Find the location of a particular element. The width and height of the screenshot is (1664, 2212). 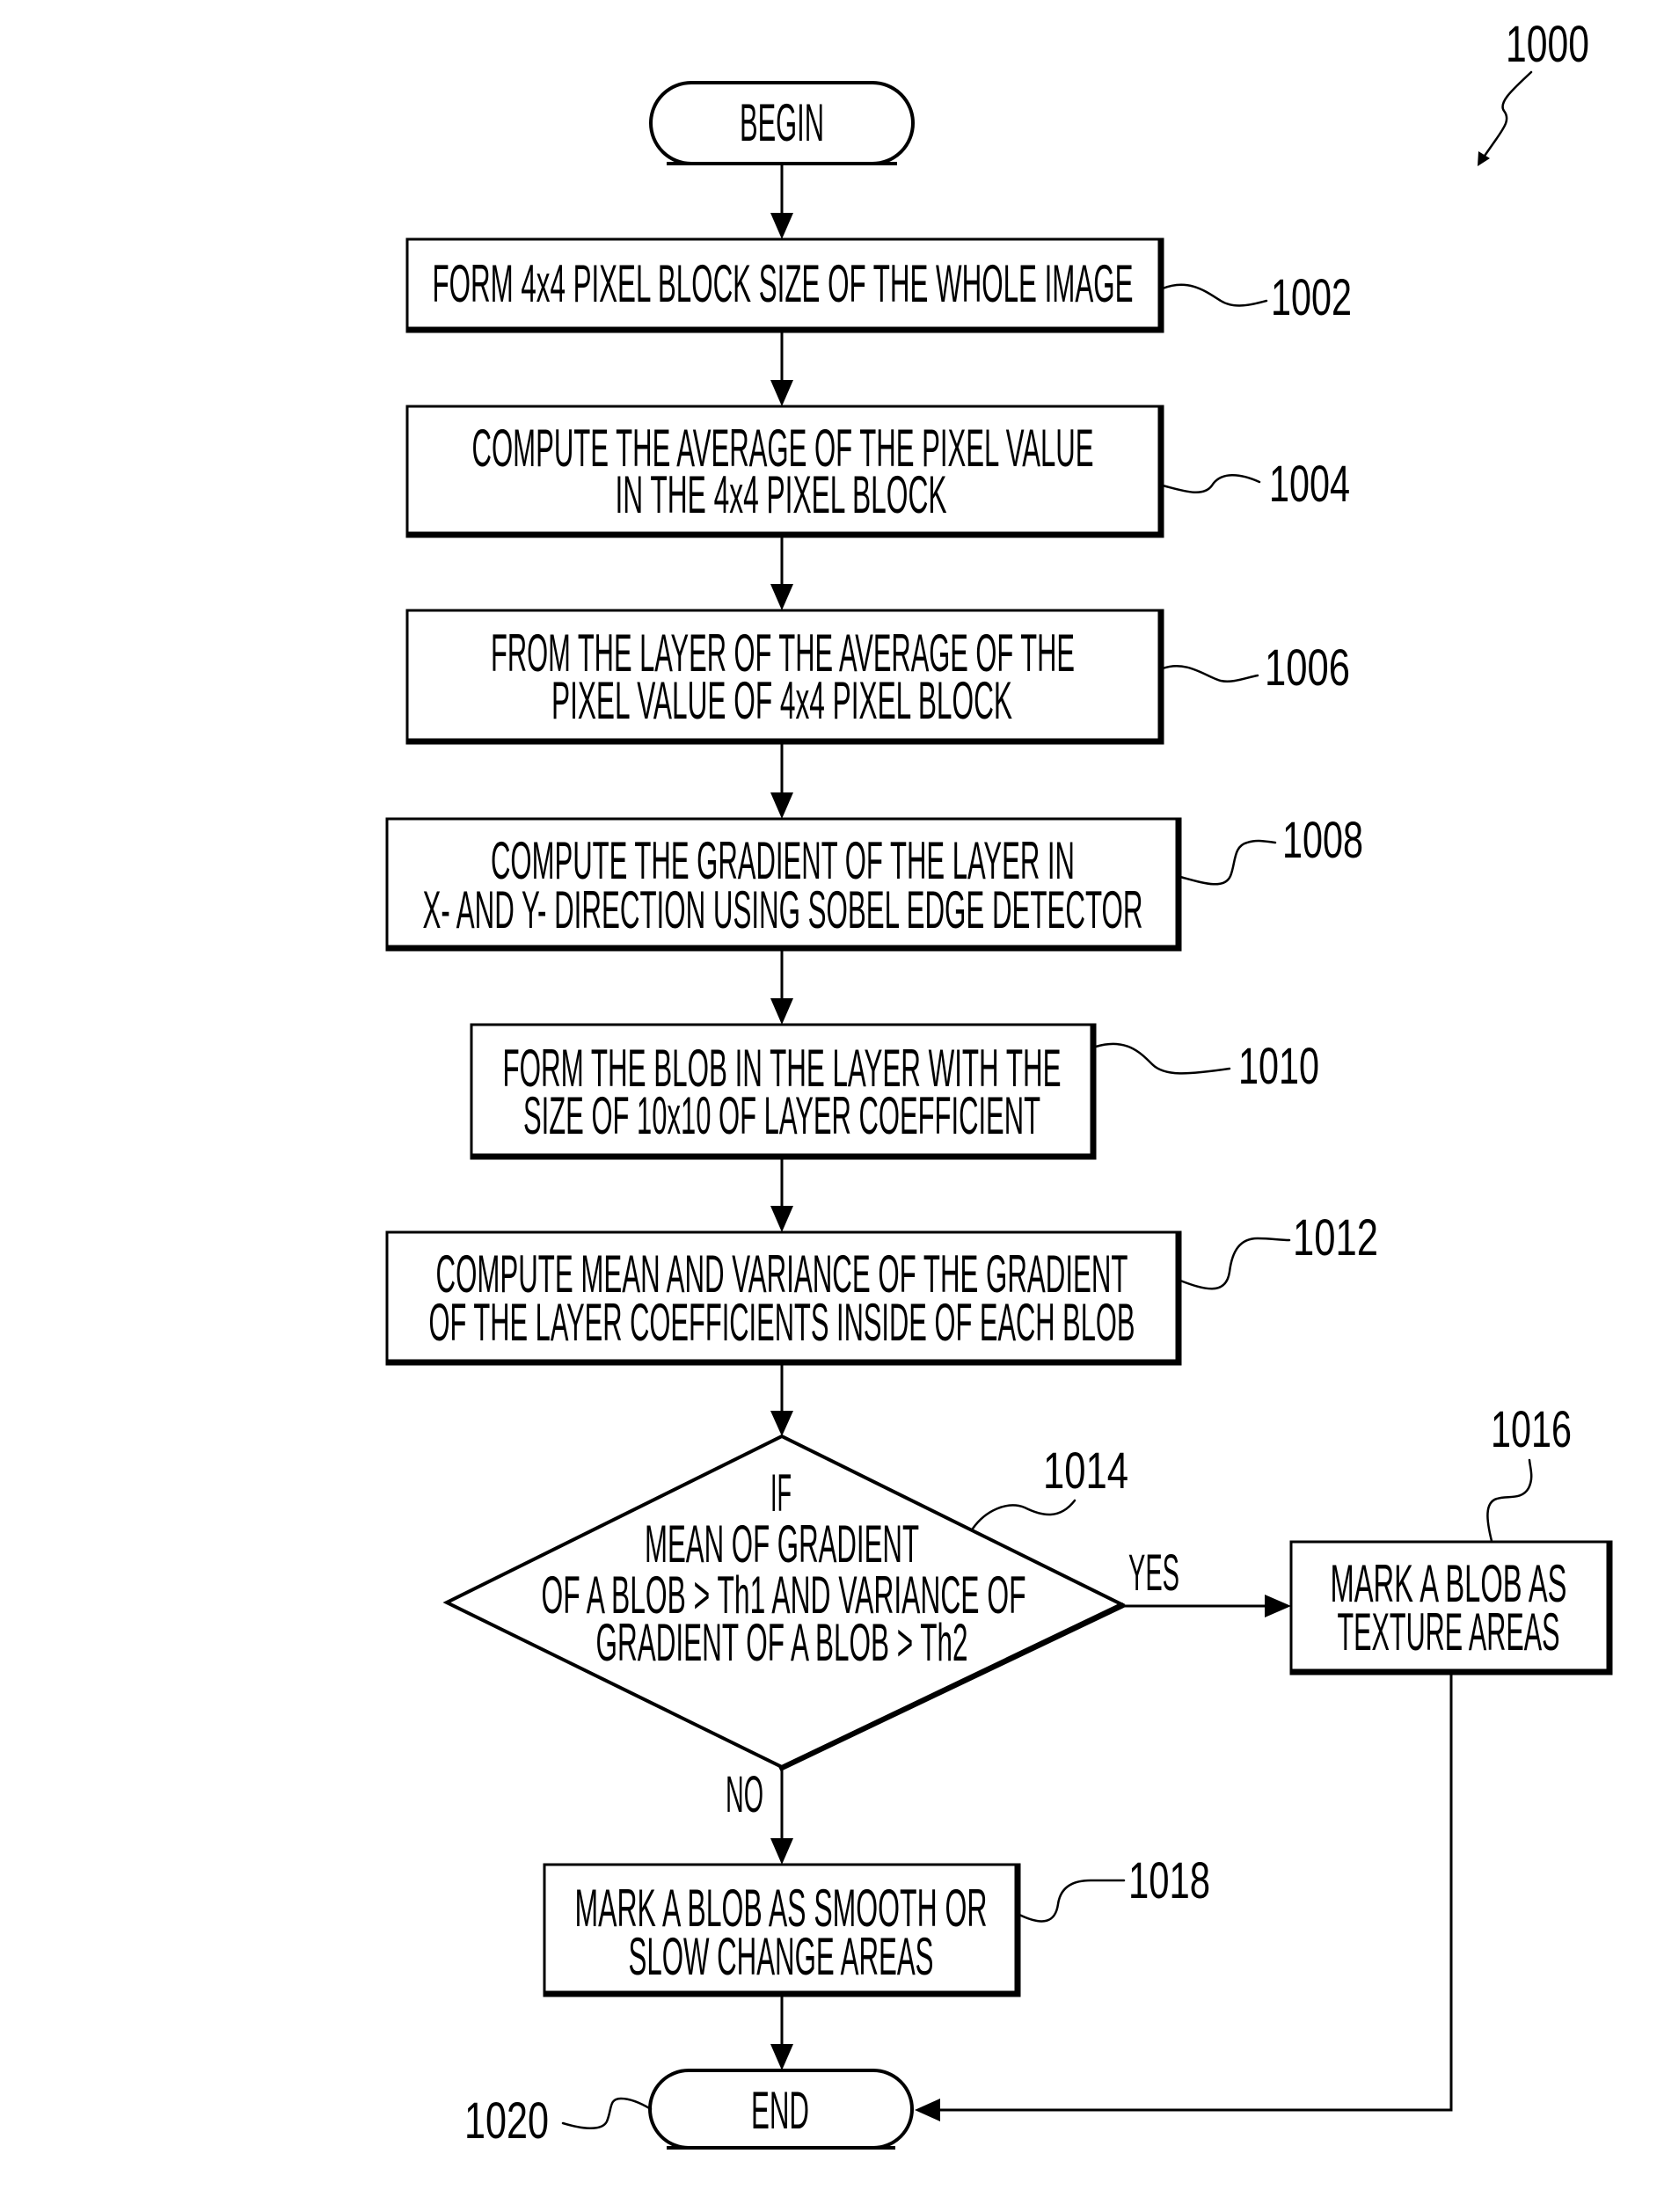

step-1008-ref: 1008 is located at coordinates (1322, 840).